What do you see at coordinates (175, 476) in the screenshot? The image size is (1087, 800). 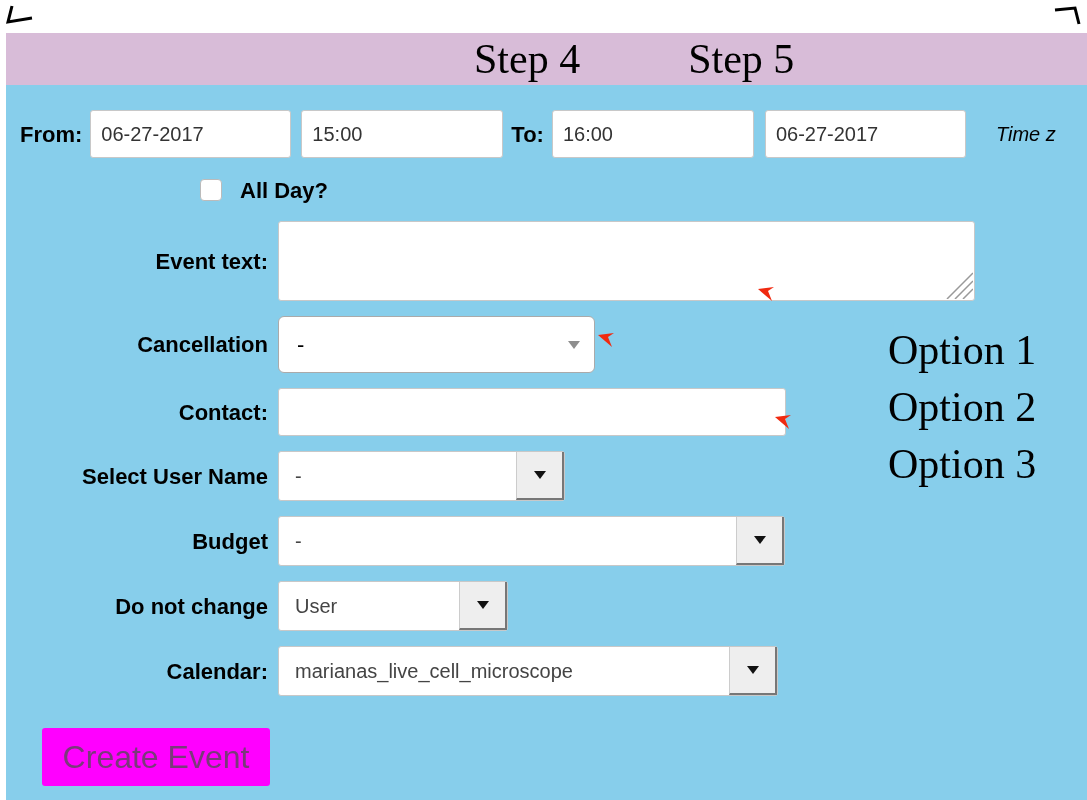 I see `field-label: Select User Name` at bounding box center [175, 476].